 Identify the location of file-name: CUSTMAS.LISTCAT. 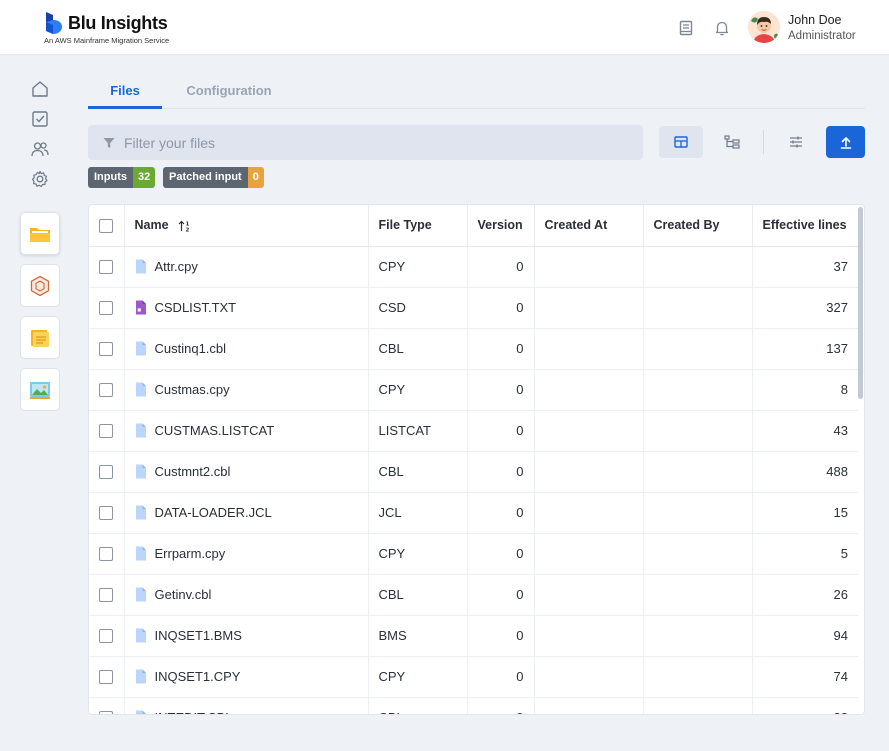
(215, 430).